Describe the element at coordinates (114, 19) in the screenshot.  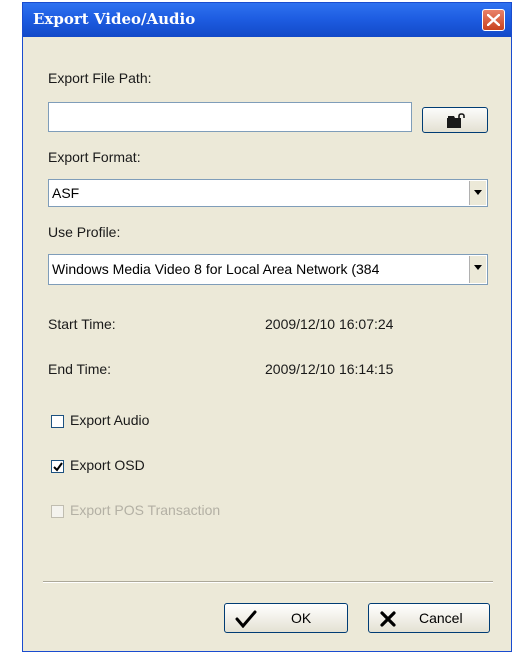
I see `window-title: Export Video/Audio` at that location.